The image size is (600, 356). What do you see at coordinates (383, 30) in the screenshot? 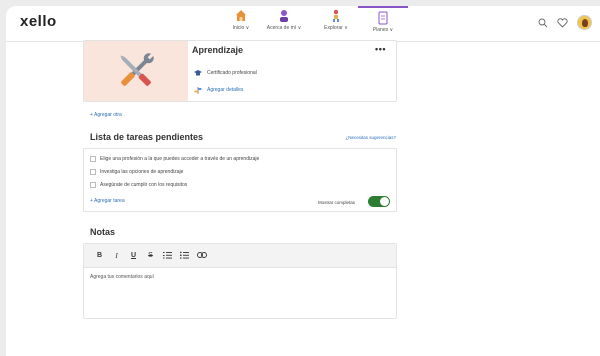
I see `nav-planes-label: Planes ∨` at bounding box center [383, 30].